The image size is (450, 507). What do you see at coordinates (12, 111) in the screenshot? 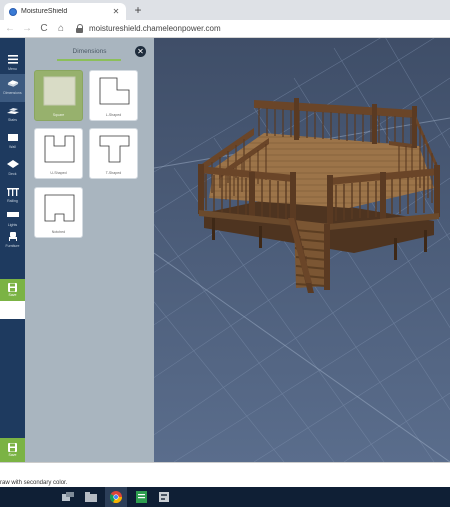
I see `stairs-icon` at bounding box center [12, 111].